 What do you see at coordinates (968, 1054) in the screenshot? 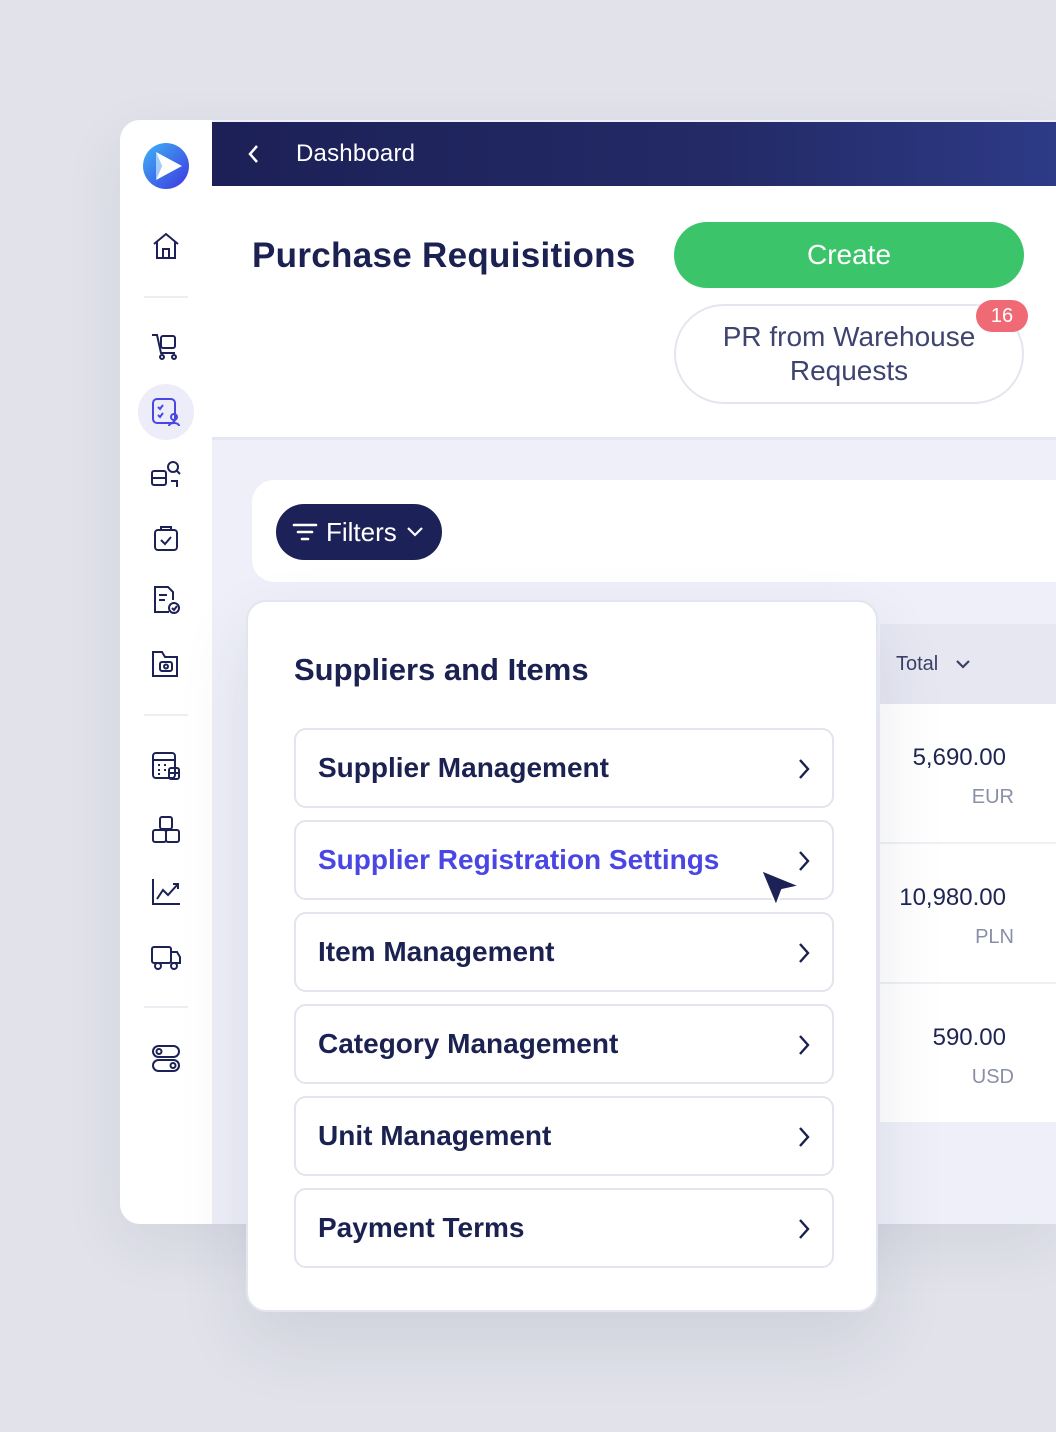
I see `table-row: 590.00 USD` at bounding box center [968, 1054].